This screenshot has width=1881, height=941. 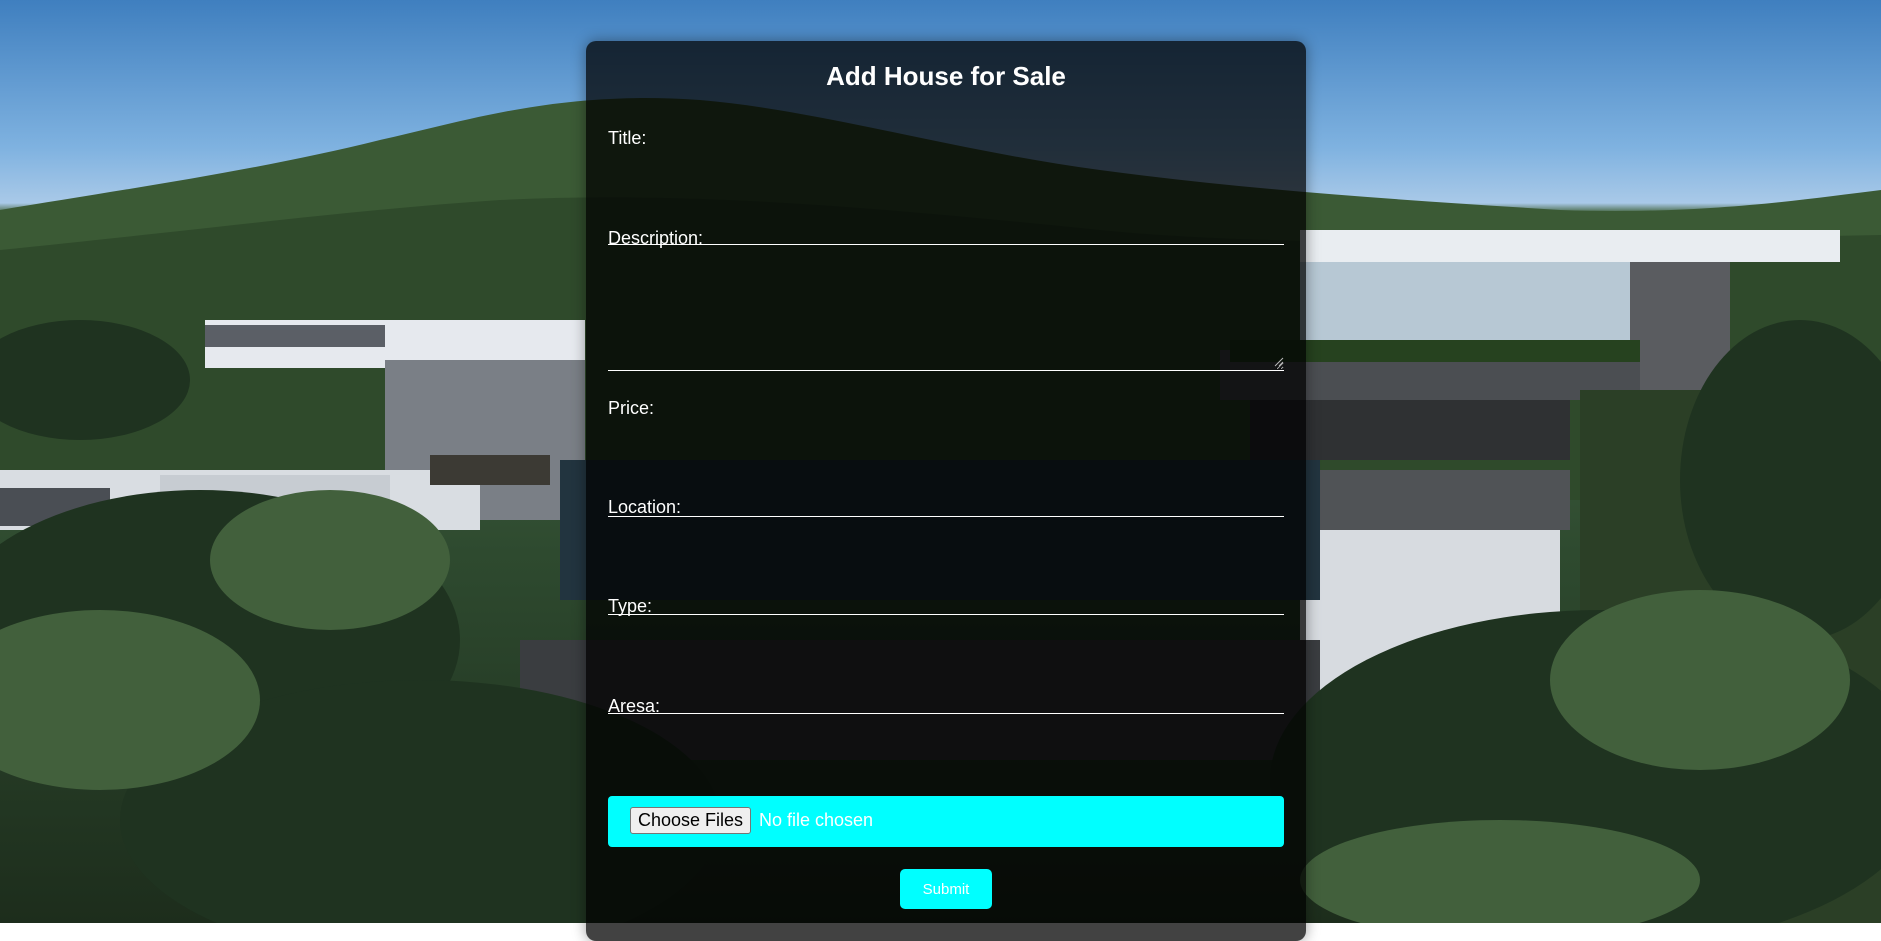 I want to click on description-label: Description:, so click(x=656, y=238).